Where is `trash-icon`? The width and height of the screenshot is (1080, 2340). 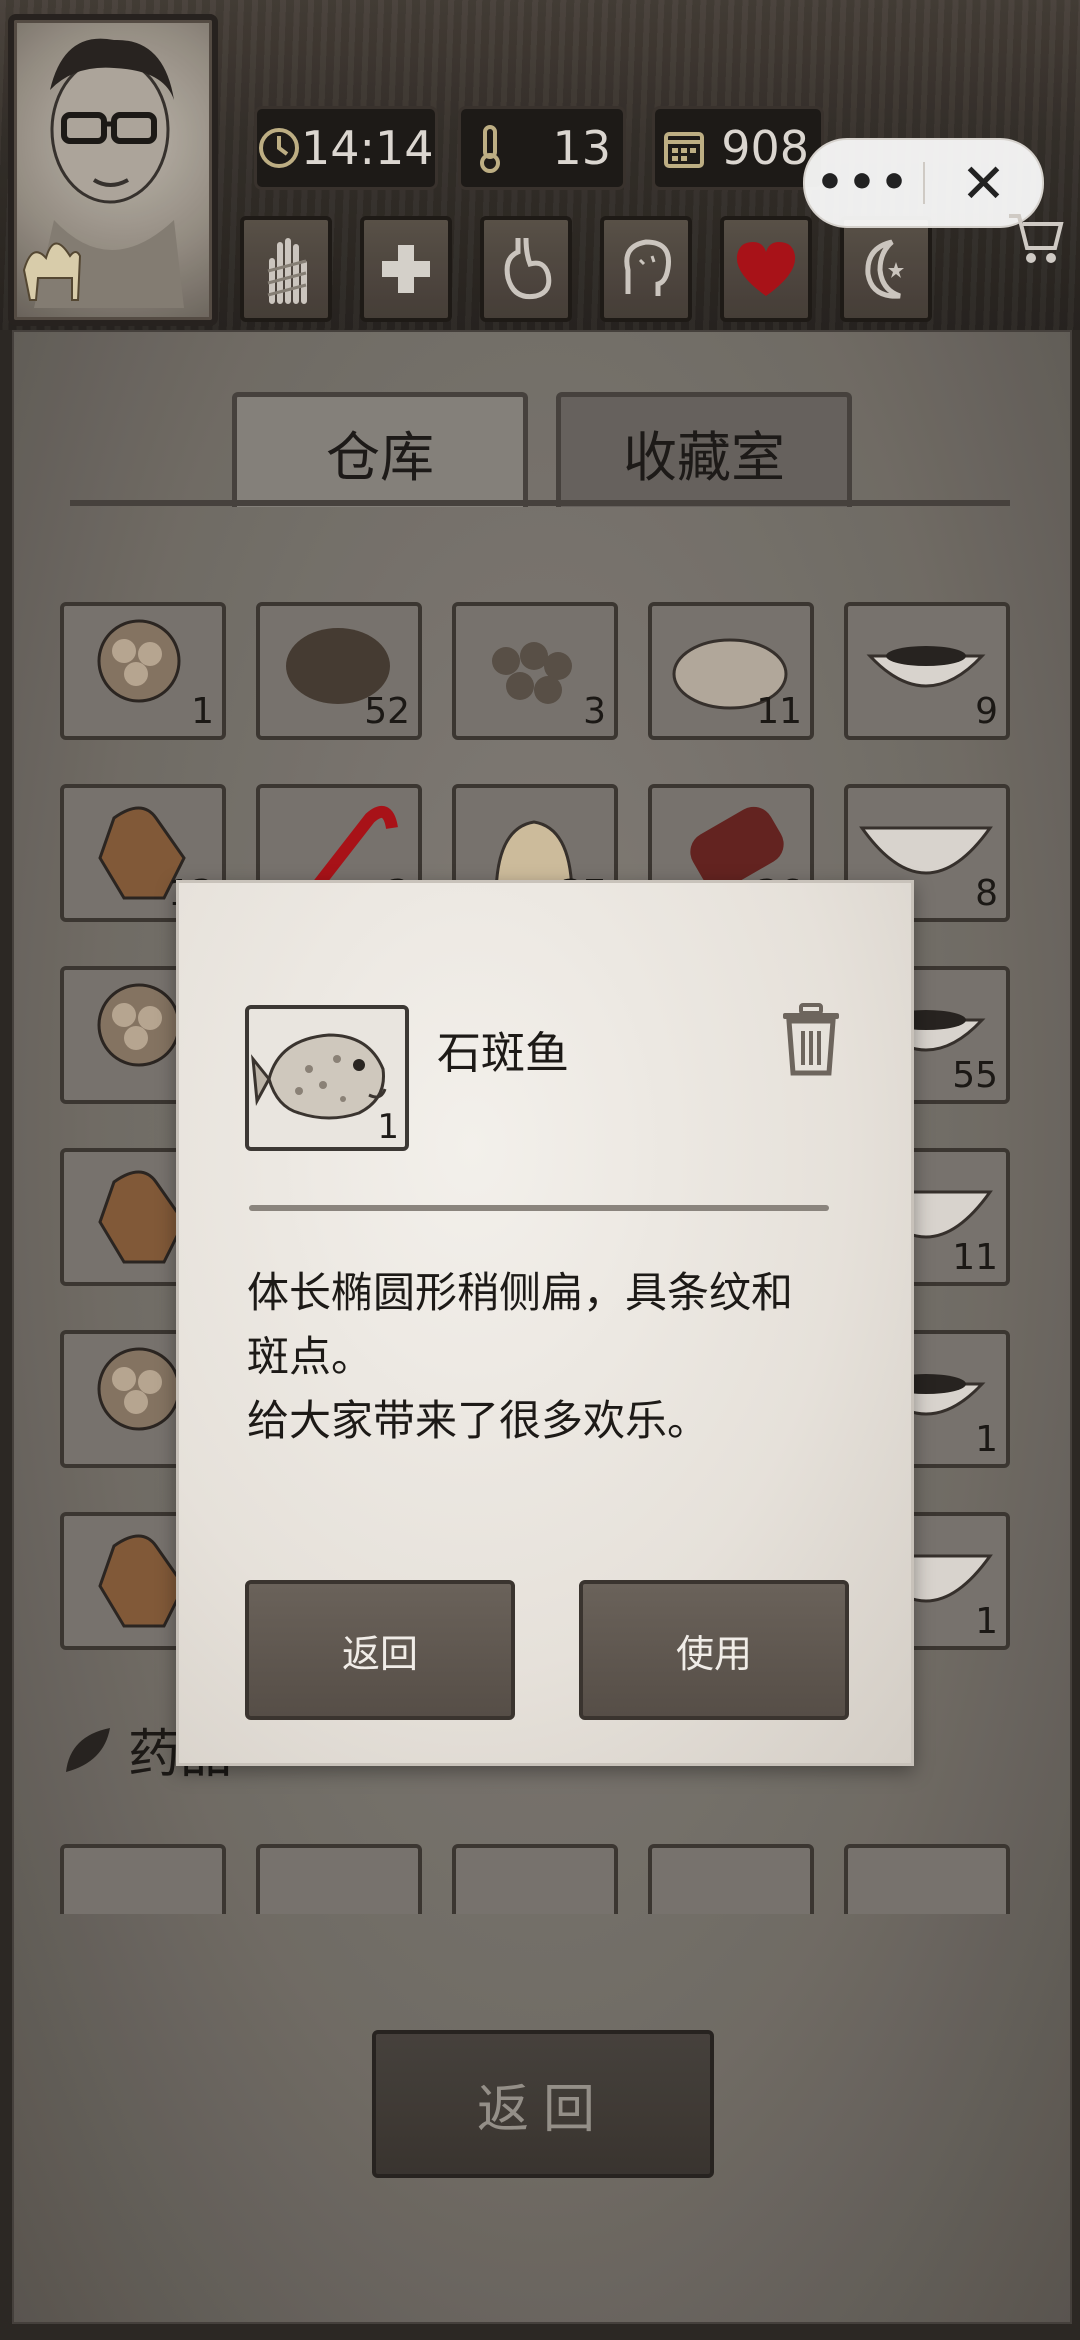 trash-icon is located at coordinates (811, 1042).